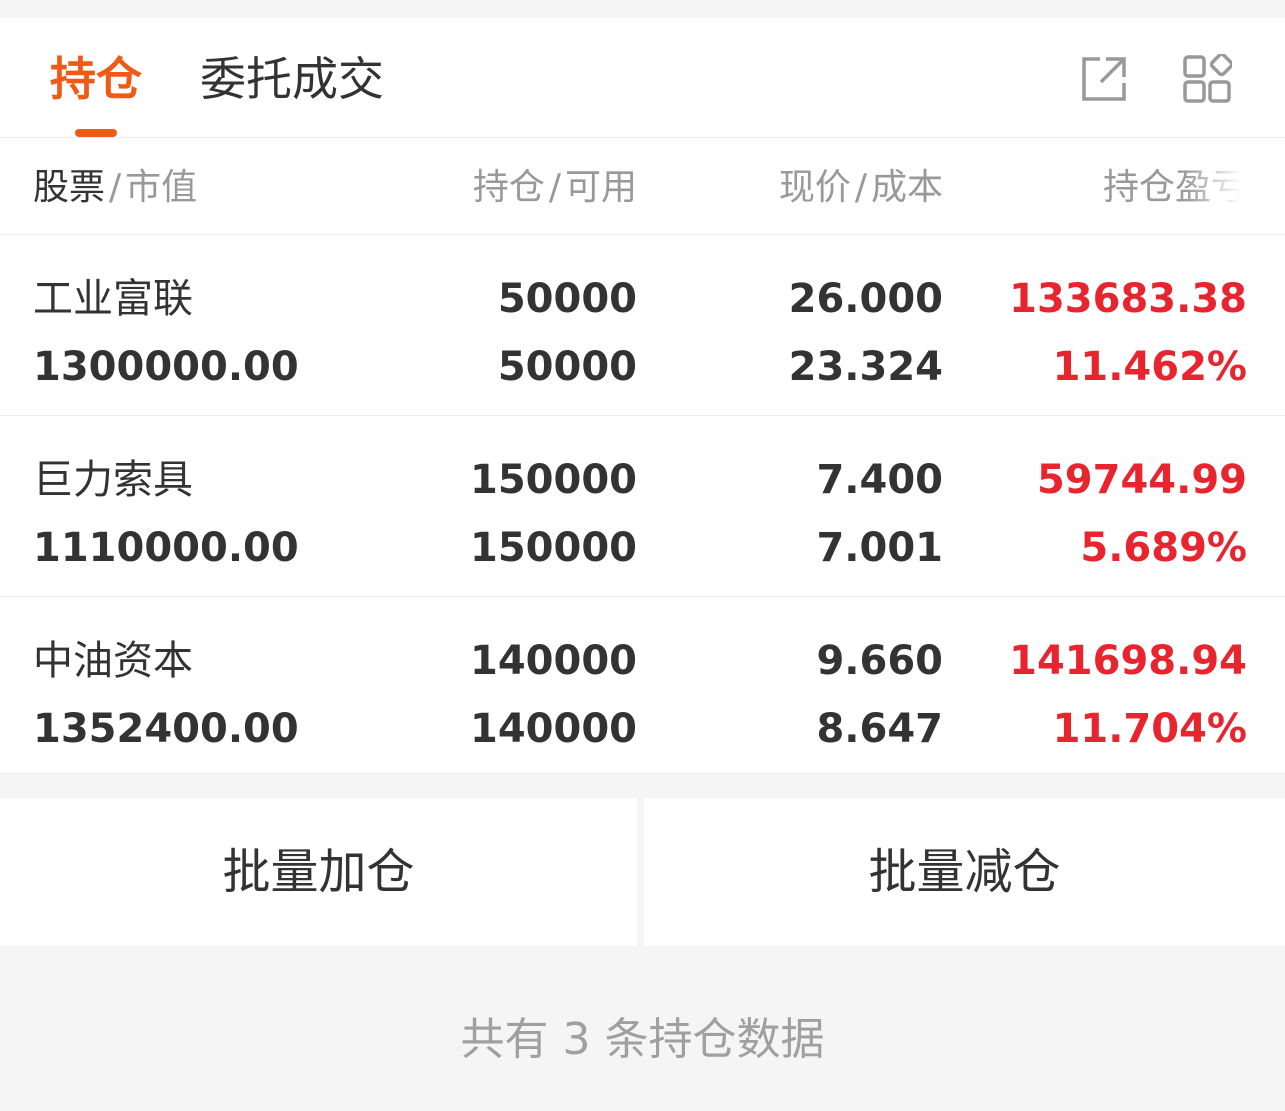 This screenshot has height=1111, width=1285. I want to click on cost-price: 23.324, so click(865, 367).